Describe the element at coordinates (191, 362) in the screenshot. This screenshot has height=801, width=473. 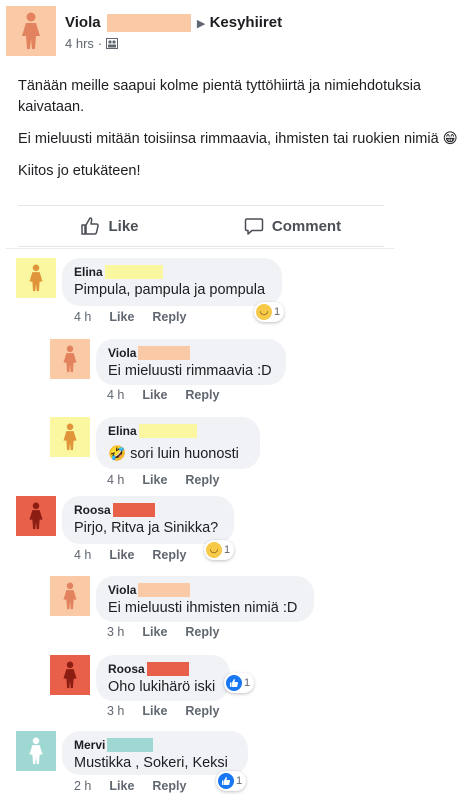
I see `comment-bubble: Viola Ei mieluusti rimmaavia :D` at that location.